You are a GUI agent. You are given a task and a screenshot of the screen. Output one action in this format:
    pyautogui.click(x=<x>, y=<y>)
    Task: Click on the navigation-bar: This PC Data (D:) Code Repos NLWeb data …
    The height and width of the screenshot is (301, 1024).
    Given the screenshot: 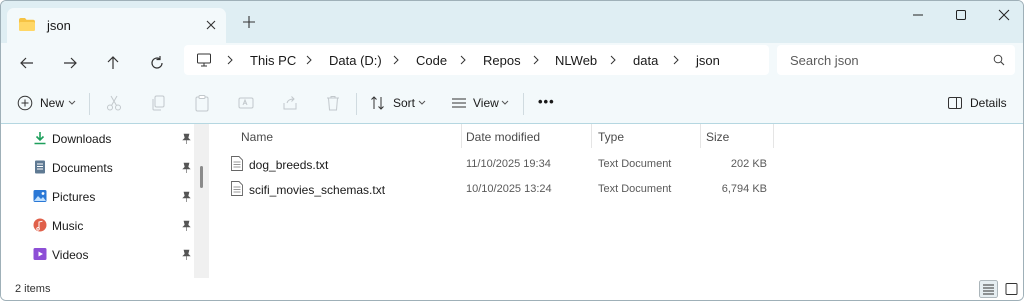 What is the action you would take?
    pyautogui.click(x=512, y=63)
    